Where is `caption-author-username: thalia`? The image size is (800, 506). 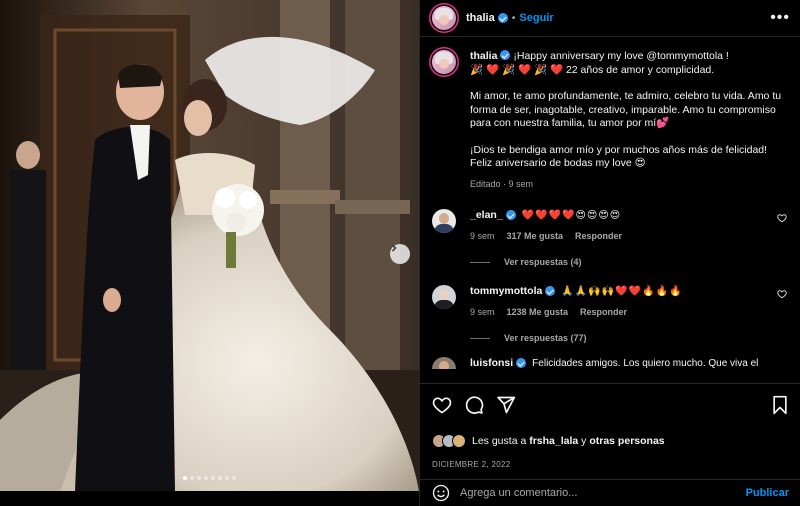
caption-author-username: thalia is located at coordinates (483, 56).